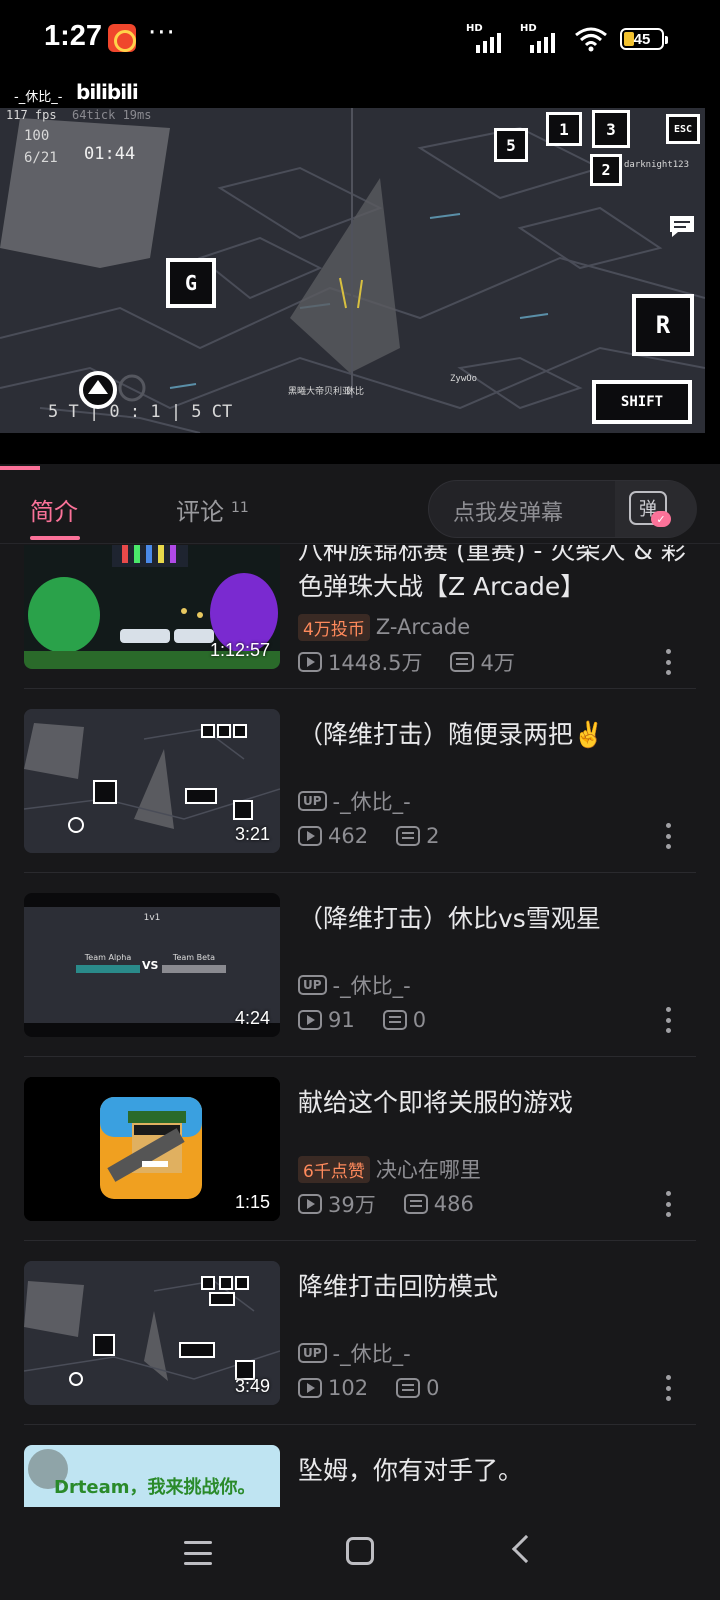  What do you see at coordinates (498, 1103) in the screenshot?
I see `video-title: 献给这个即将关服的游戏` at bounding box center [498, 1103].